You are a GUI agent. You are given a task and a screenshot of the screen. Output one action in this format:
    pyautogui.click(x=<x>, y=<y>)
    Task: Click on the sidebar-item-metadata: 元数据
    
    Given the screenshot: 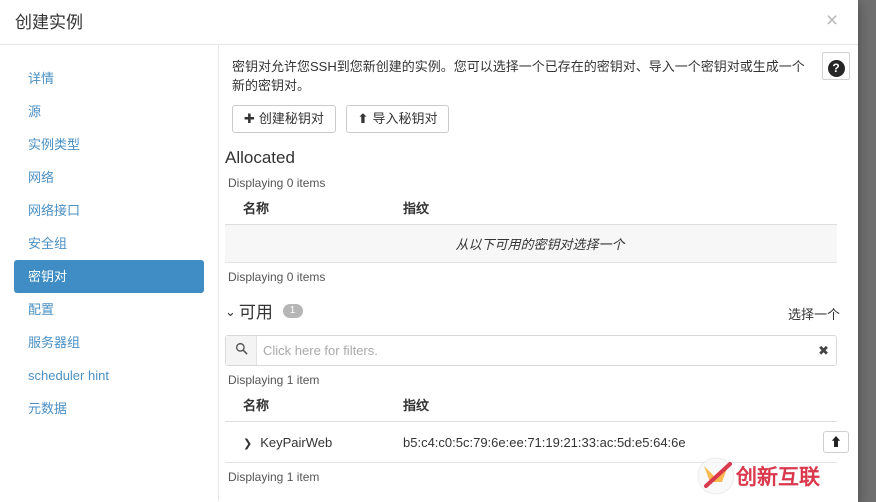 What is the action you would take?
    pyautogui.click(x=109, y=408)
    